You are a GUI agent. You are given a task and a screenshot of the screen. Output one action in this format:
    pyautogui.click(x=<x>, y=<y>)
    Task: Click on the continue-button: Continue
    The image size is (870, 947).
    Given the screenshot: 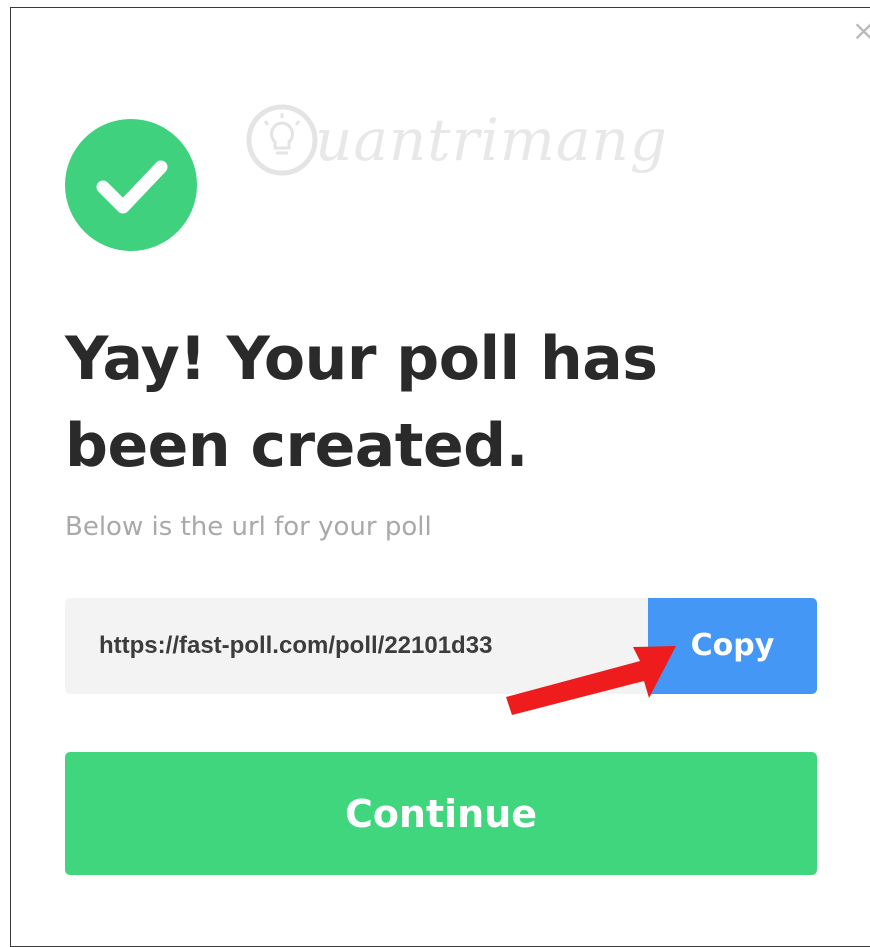 What is the action you would take?
    pyautogui.click(x=441, y=813)
    